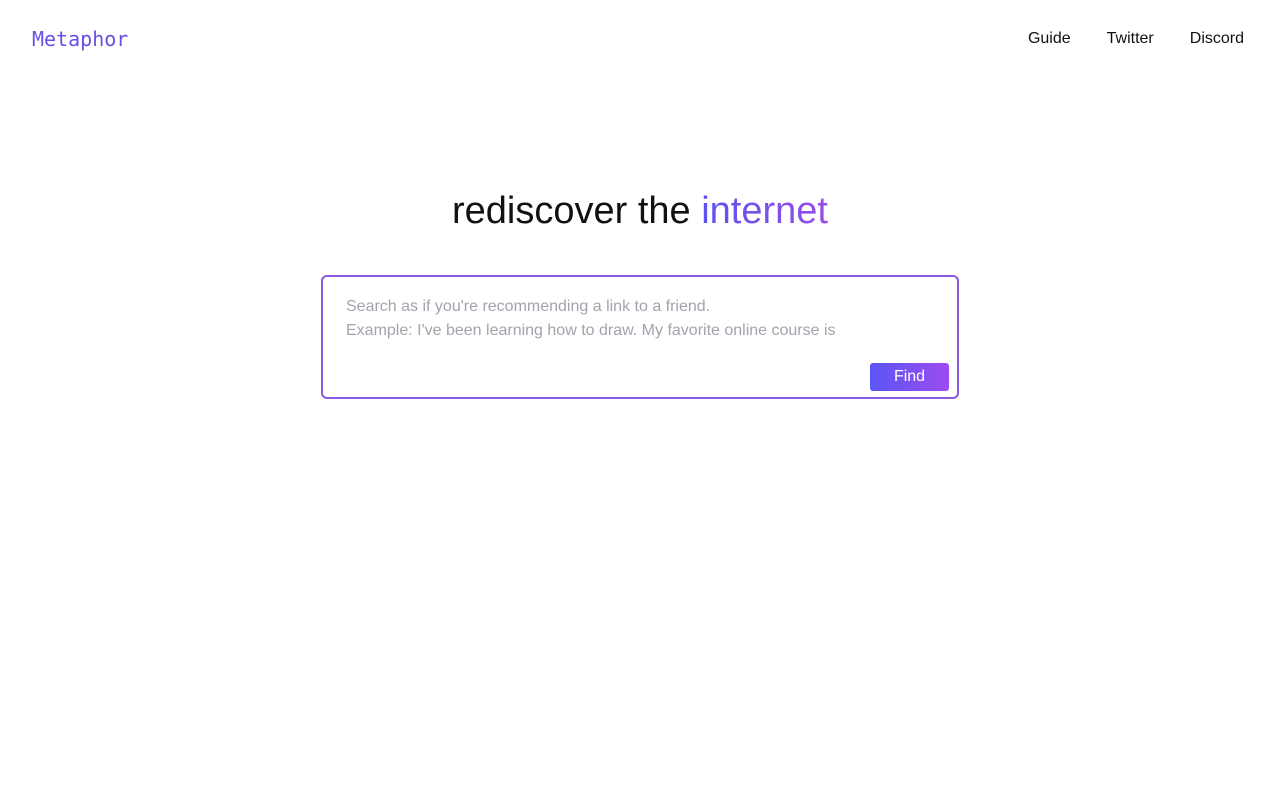 The width and height of the screenshot is (1280, 800). What do you see at coordinates (909, 377) in the screenshot?
I see `find-button: Find` at bounding box center [909, 377].